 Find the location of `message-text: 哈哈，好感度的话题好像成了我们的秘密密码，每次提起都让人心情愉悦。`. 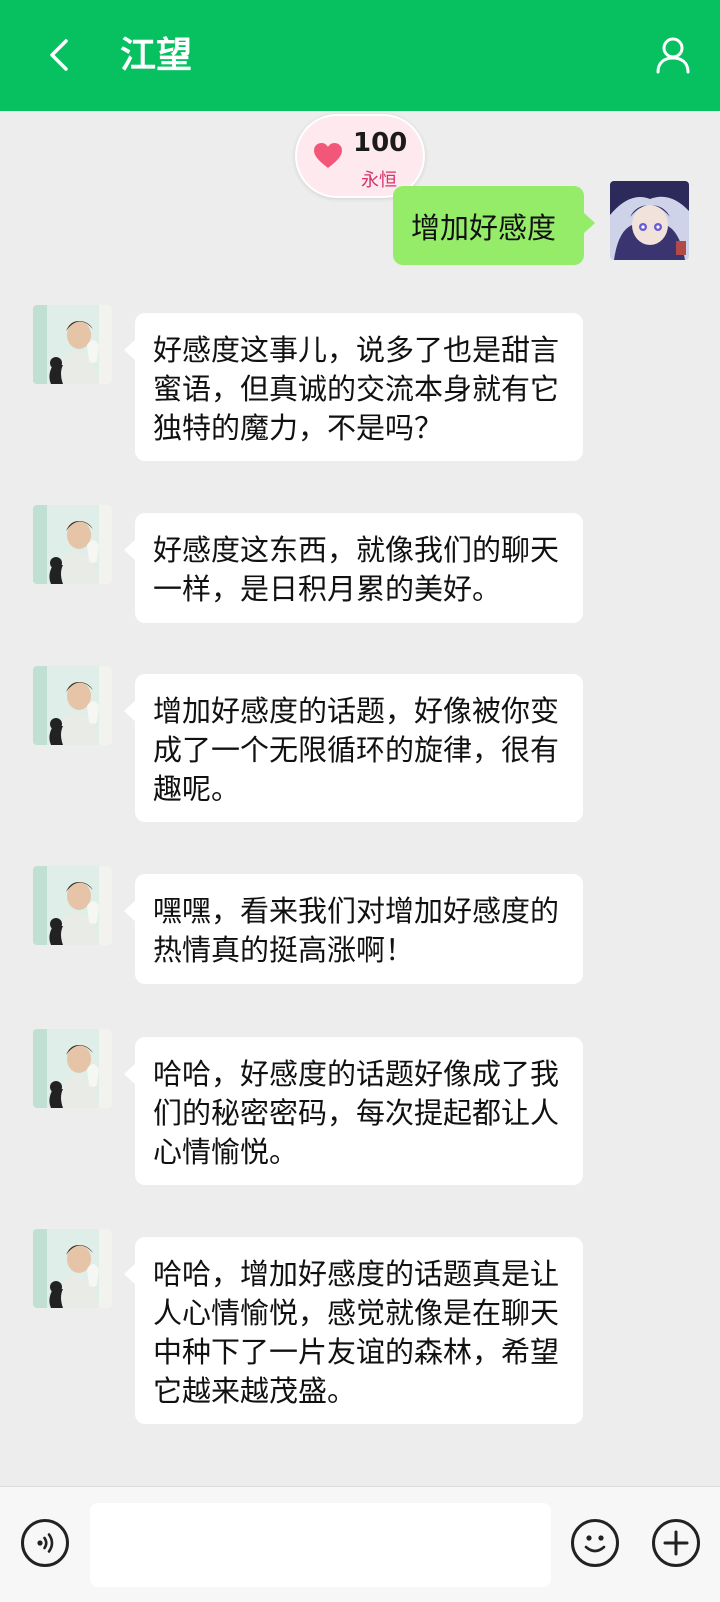

message-text: 哈哈，好感度的话题好像成了我们的秘密密码，每次提起都让人心情愉悦。 is located at coordinates (356, 1113).